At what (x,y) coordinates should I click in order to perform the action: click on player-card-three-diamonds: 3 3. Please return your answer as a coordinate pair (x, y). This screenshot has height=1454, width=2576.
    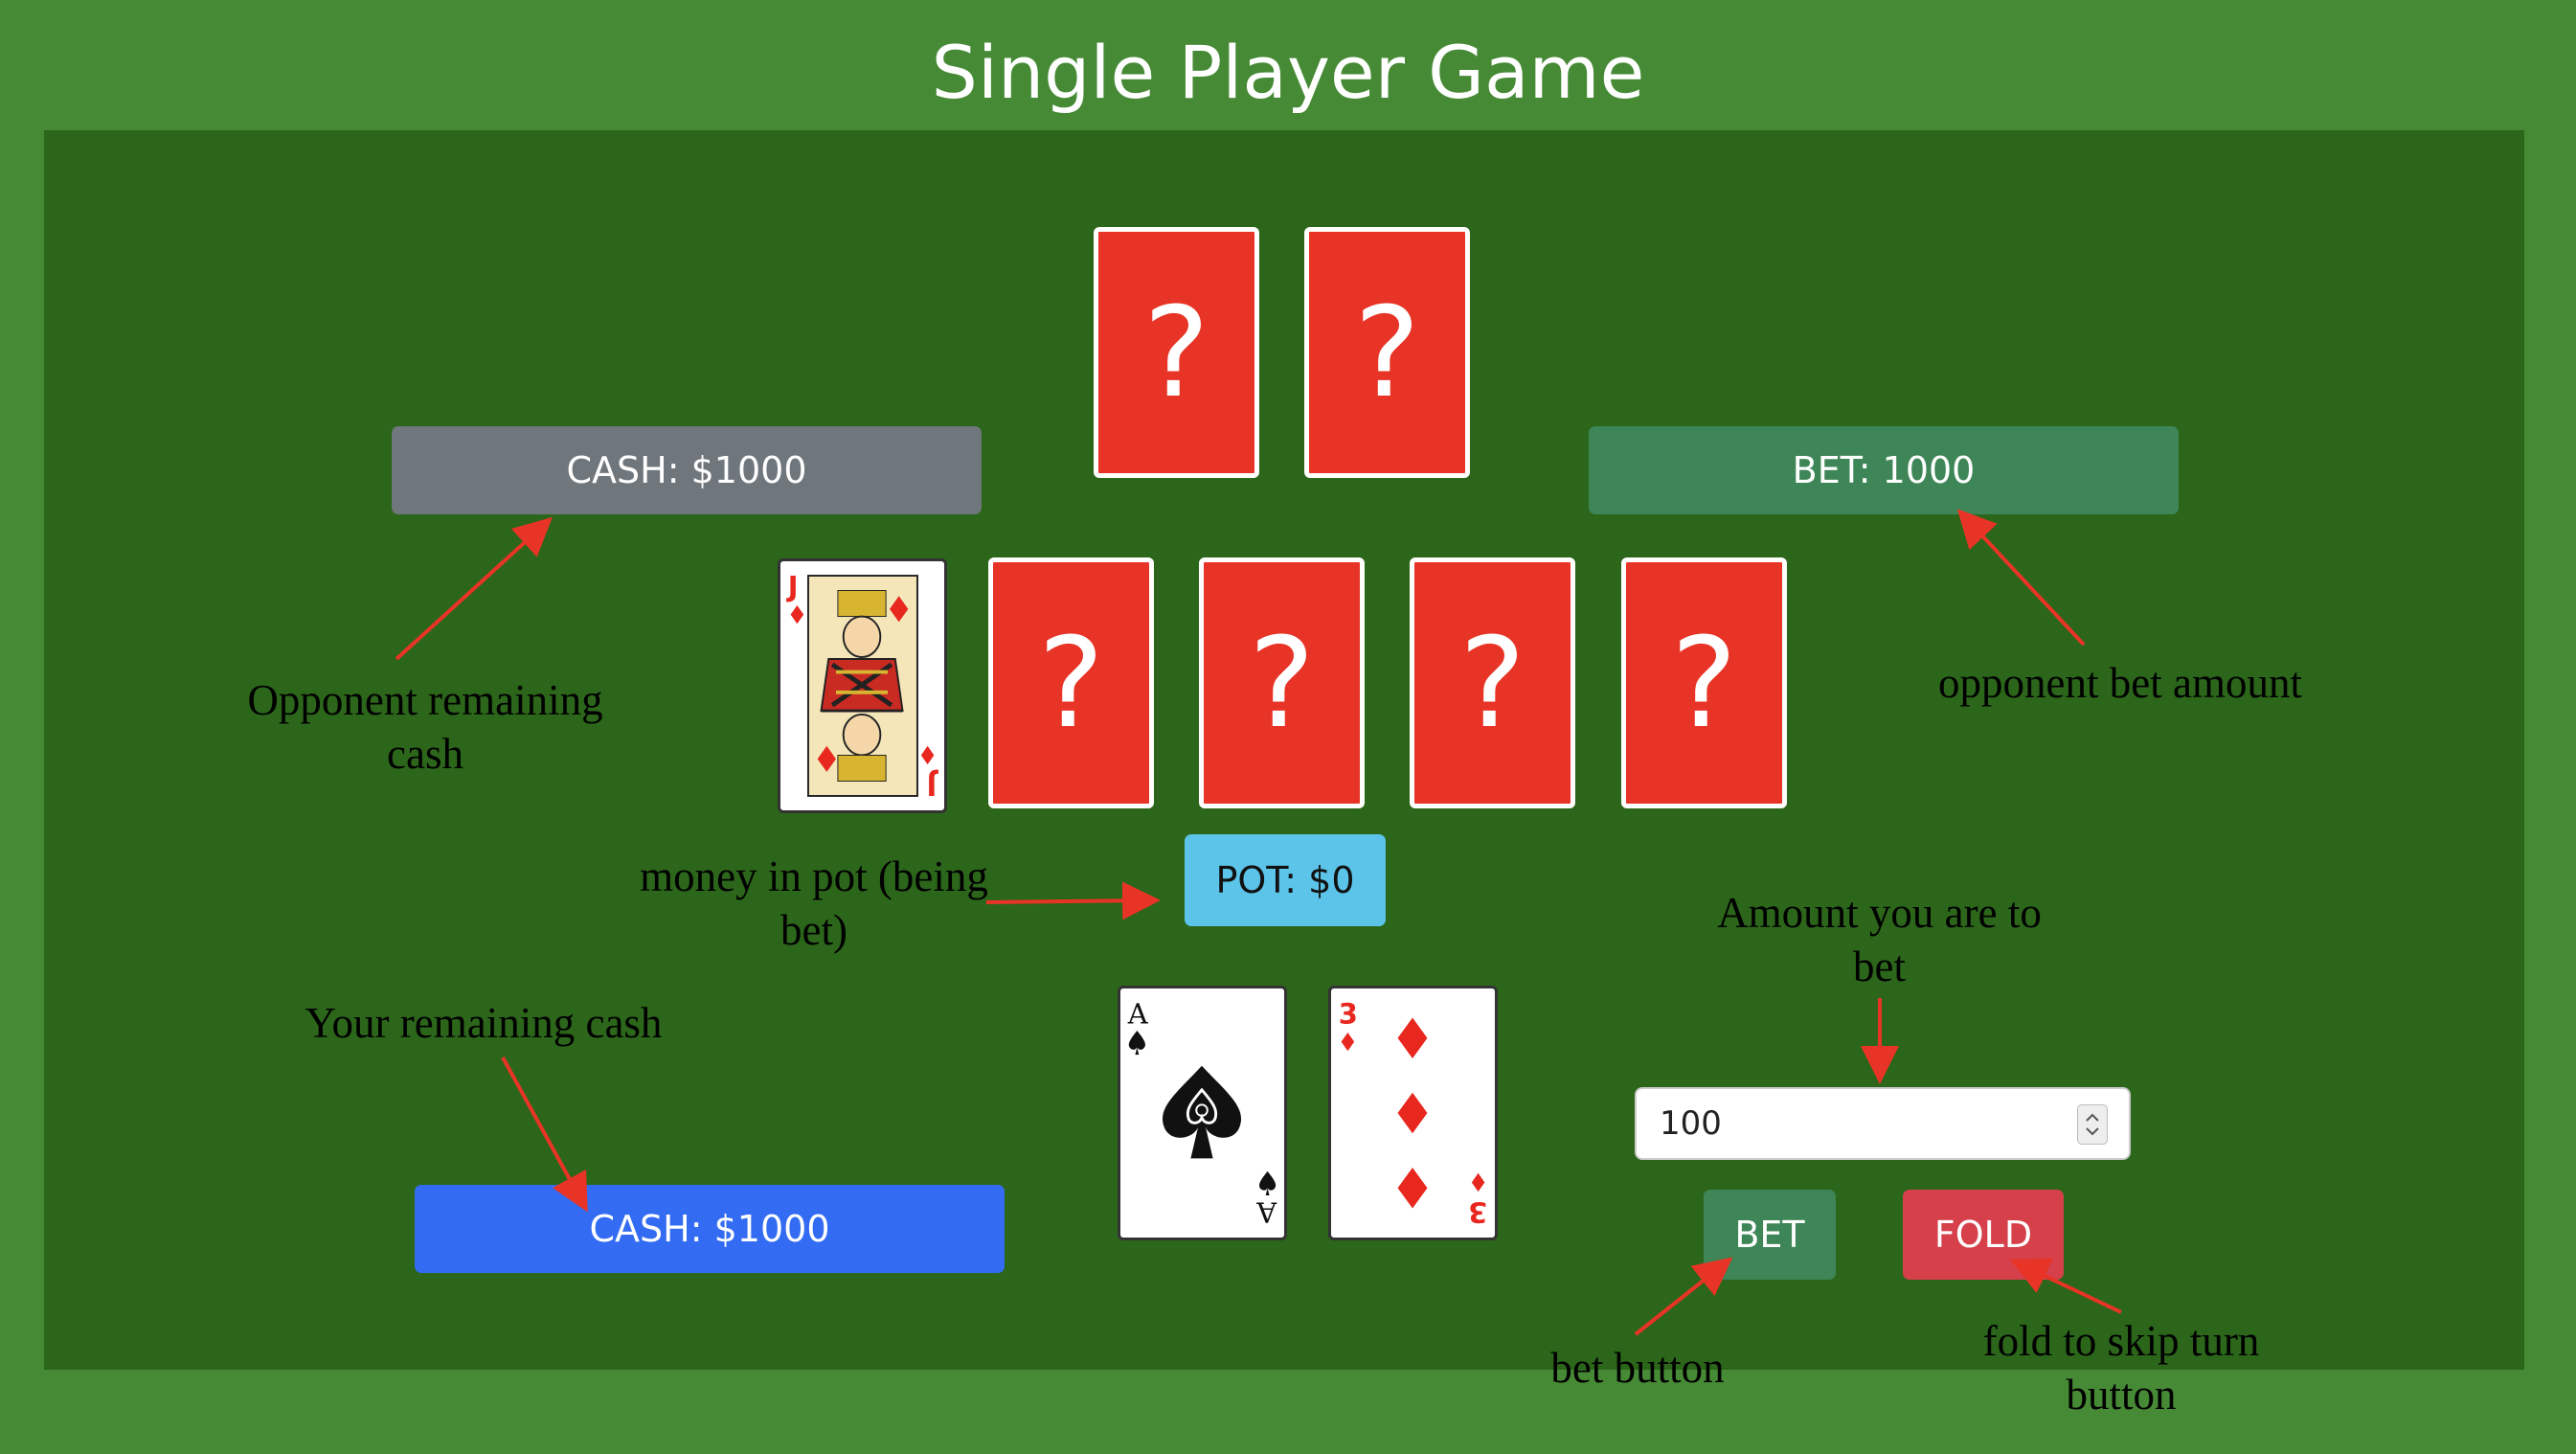
    Looking at the image, I should click on (1413, 1113).